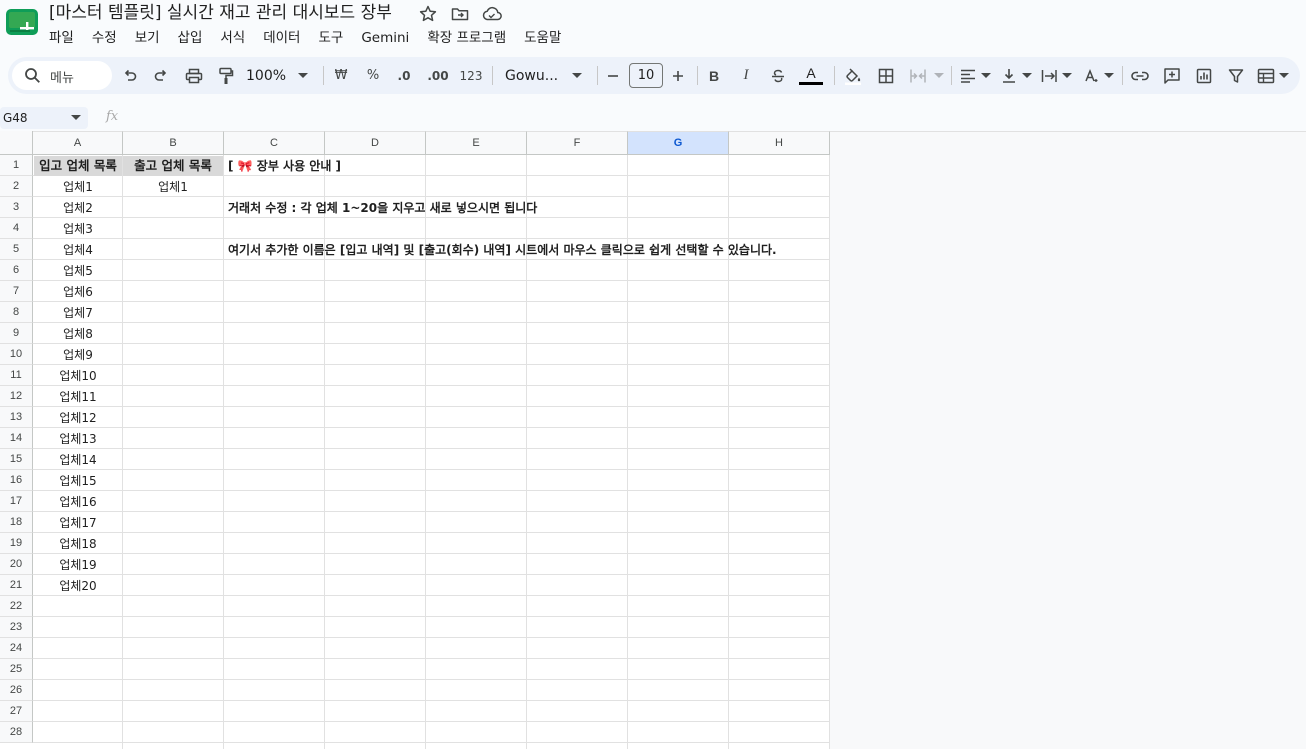  I want to click on column-header-c: C, so click(274, 143).